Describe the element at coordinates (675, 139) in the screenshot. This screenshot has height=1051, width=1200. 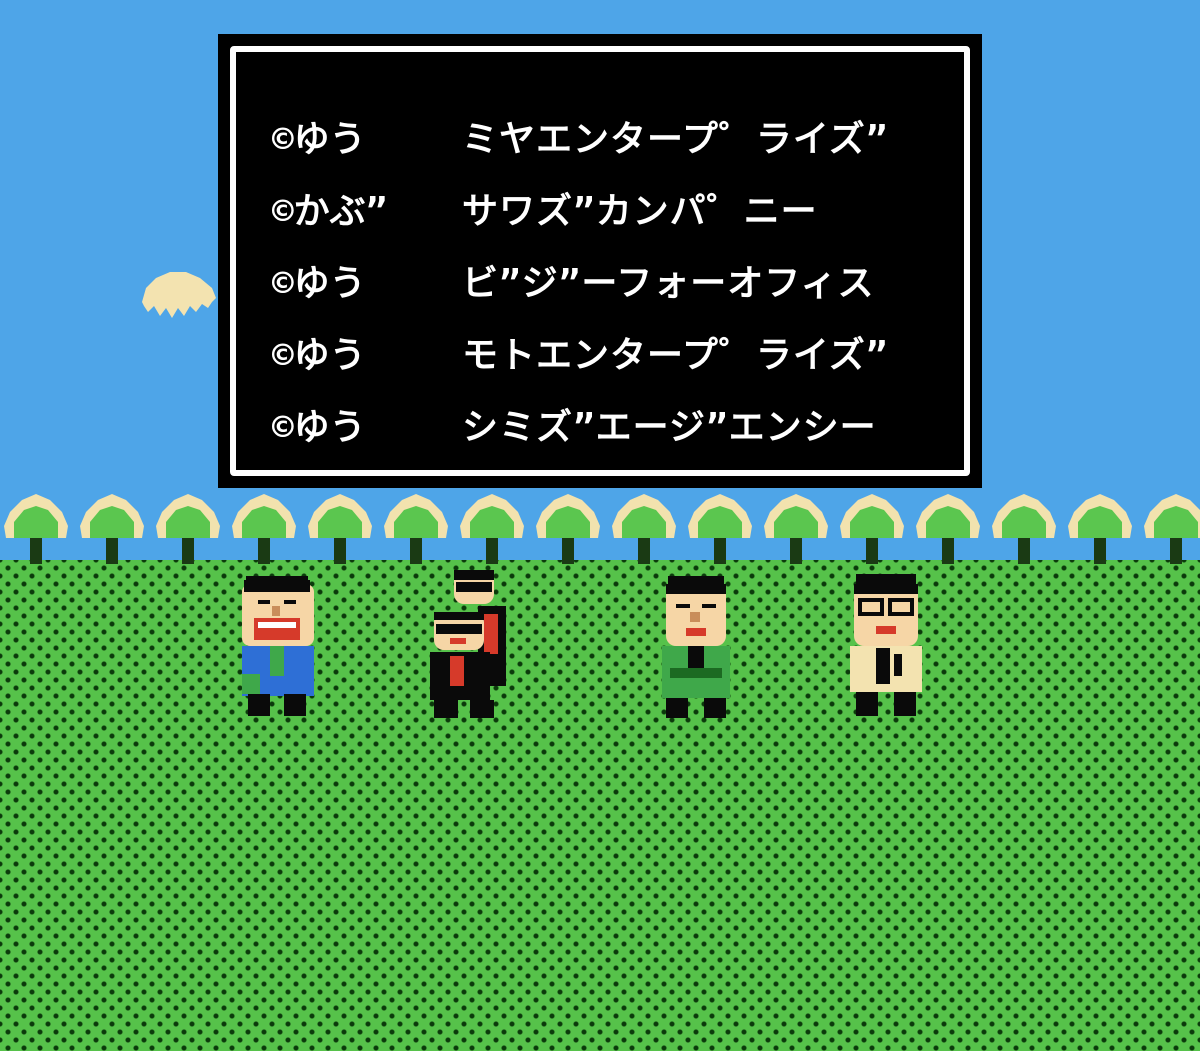
I see `credit-company: ミヤエンタープ゜ライズ”` at that location.